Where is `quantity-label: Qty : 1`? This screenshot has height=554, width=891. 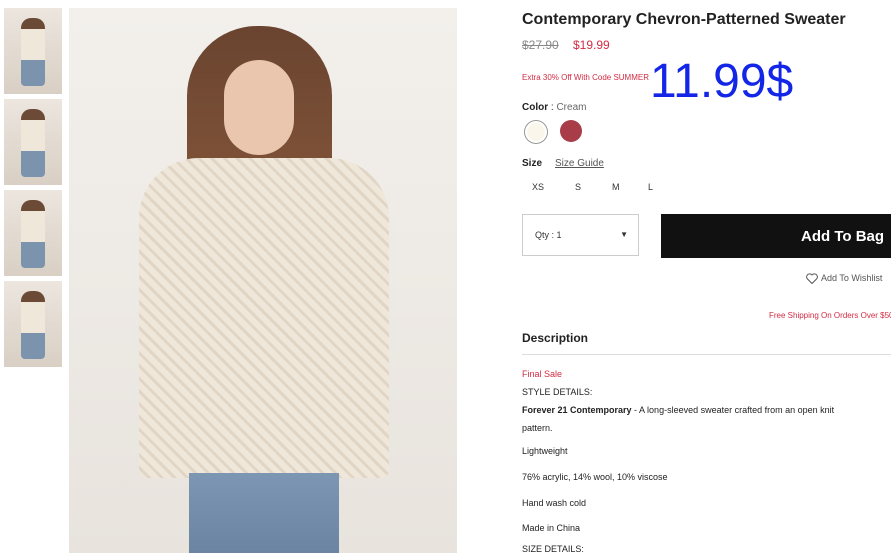 quantity-label: Qty : 1 is located at coordinates (548, 235).